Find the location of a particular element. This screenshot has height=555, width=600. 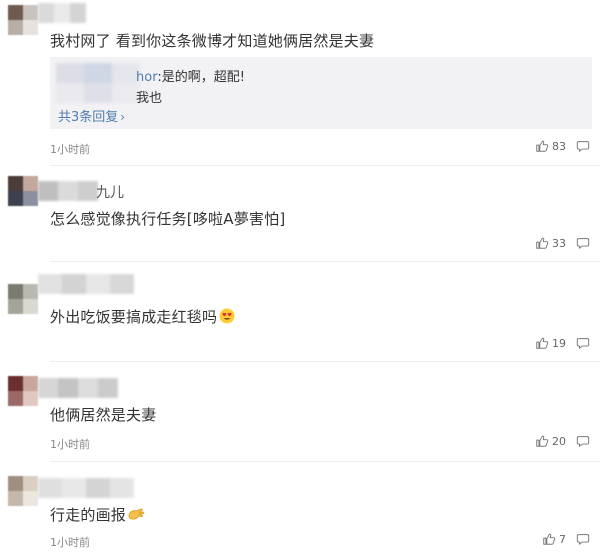

like-count: 19 is located at coordinates (559, 343).